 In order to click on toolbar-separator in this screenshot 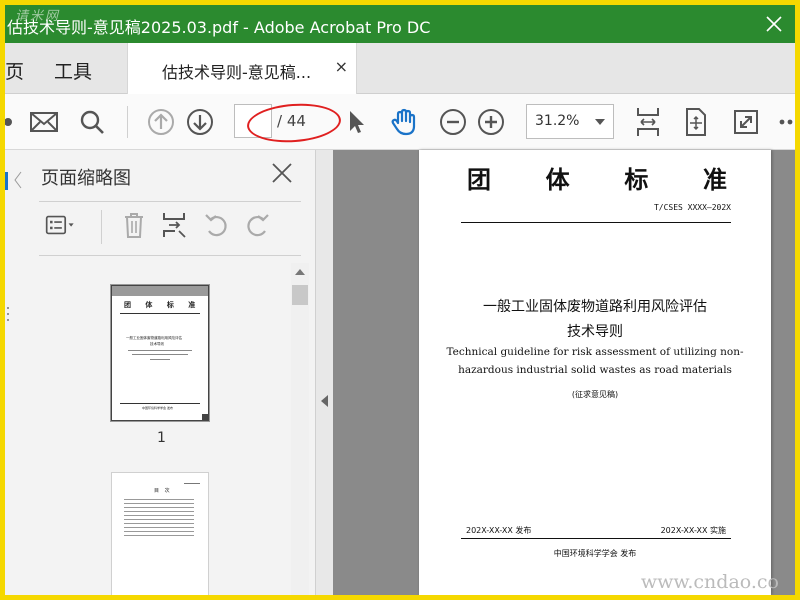, I will do `click(127, 122)`.